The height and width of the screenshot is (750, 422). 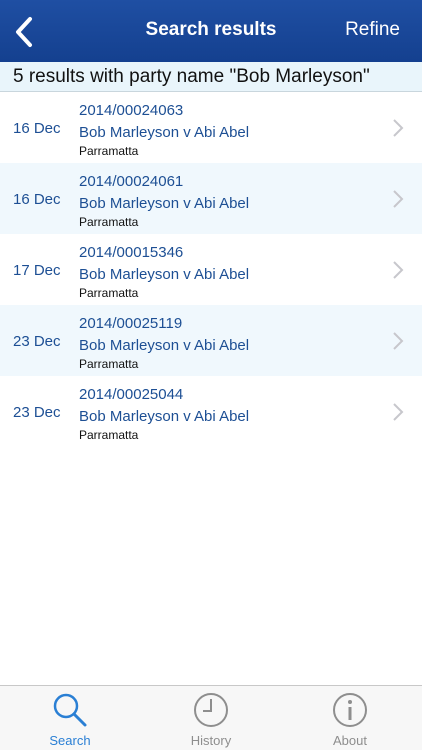 I want to click on refine-button: Refine, so click(x=372, y=30).